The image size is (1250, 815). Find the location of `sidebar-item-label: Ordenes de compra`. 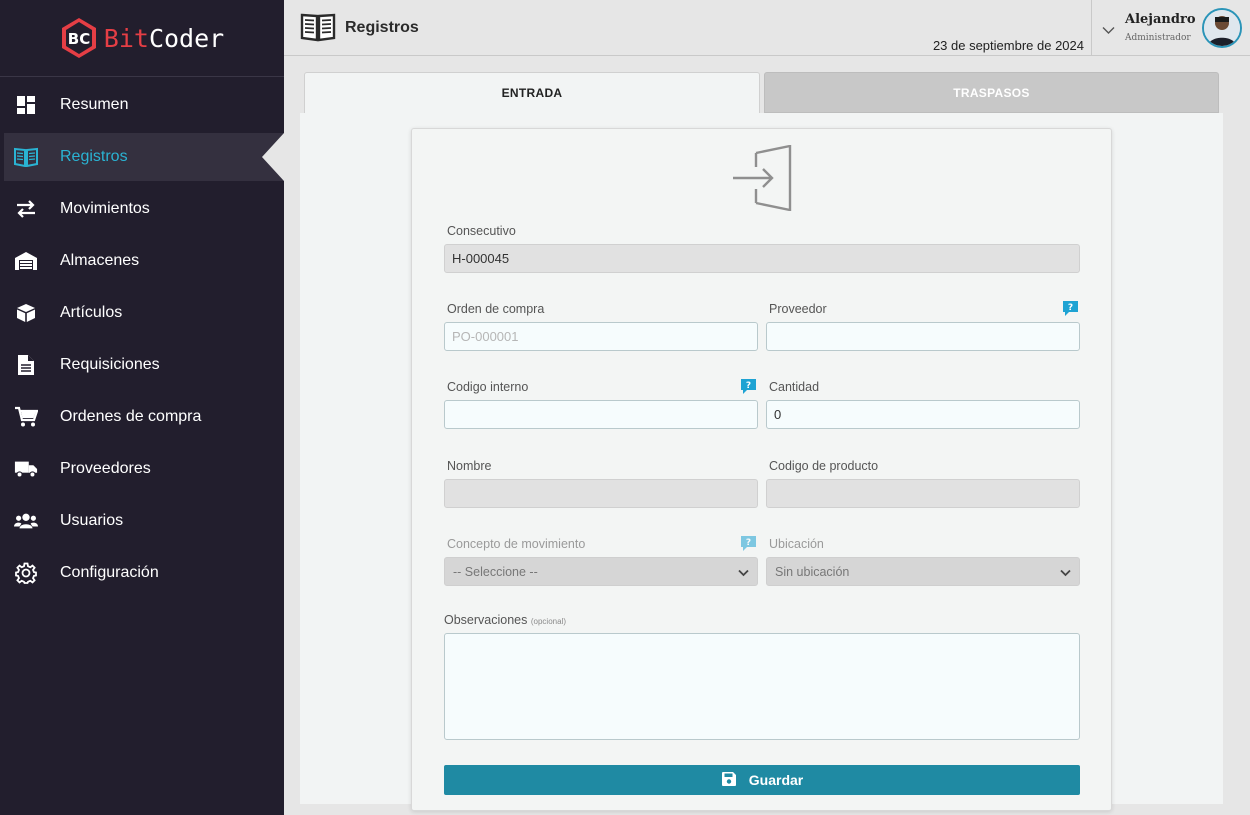

sidebar-item-label: Ordenes de compra is located at coordinates (131, 416).